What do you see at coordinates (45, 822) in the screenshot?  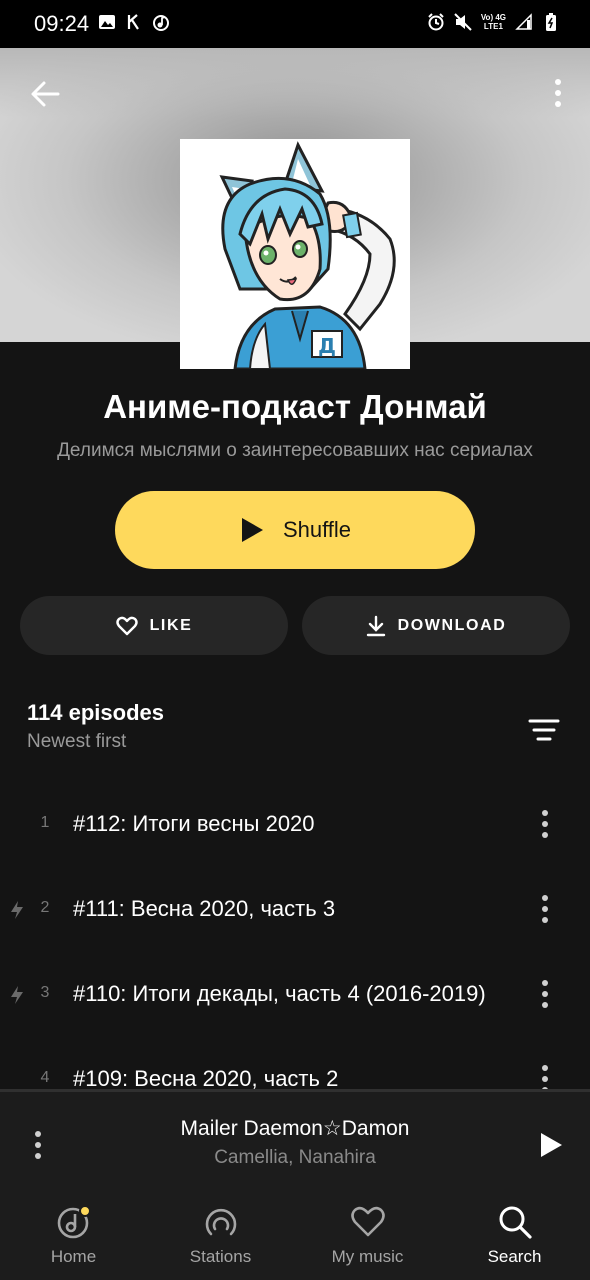 I see `episode-number: 1` at bounding box center [45, 822].